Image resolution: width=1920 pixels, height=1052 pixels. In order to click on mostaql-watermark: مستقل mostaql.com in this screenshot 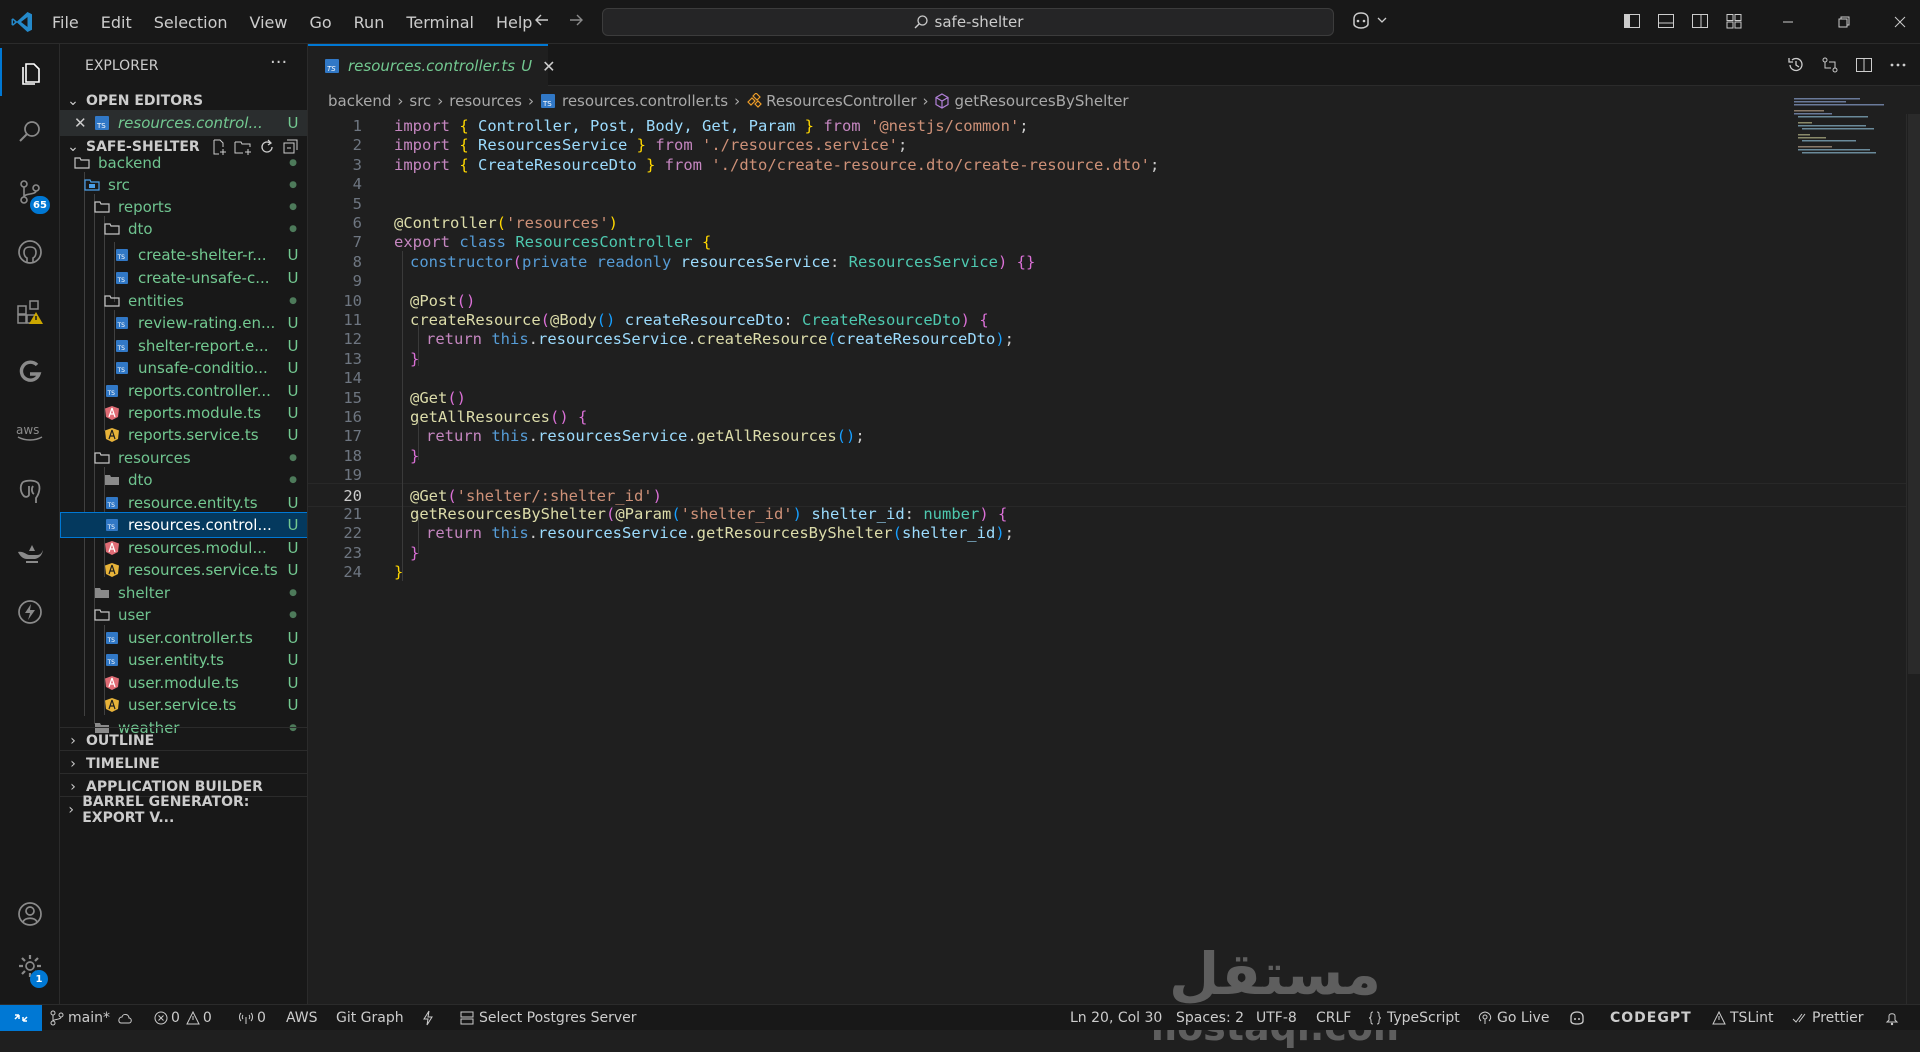, I will do `click(1275, 994)`.